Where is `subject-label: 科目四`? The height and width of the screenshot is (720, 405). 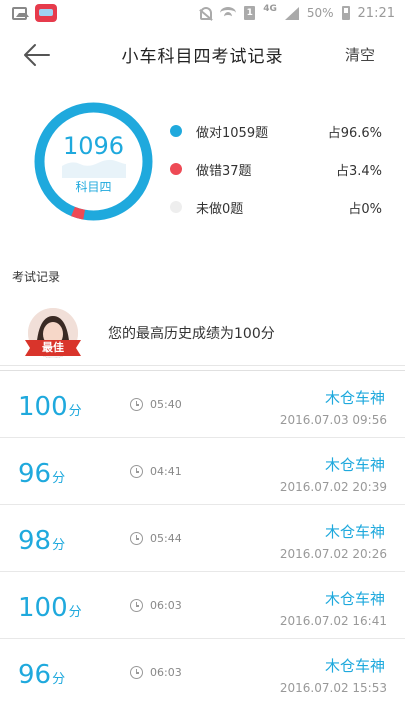
subject-label: 科目四 is located at coordinates (93, 187).